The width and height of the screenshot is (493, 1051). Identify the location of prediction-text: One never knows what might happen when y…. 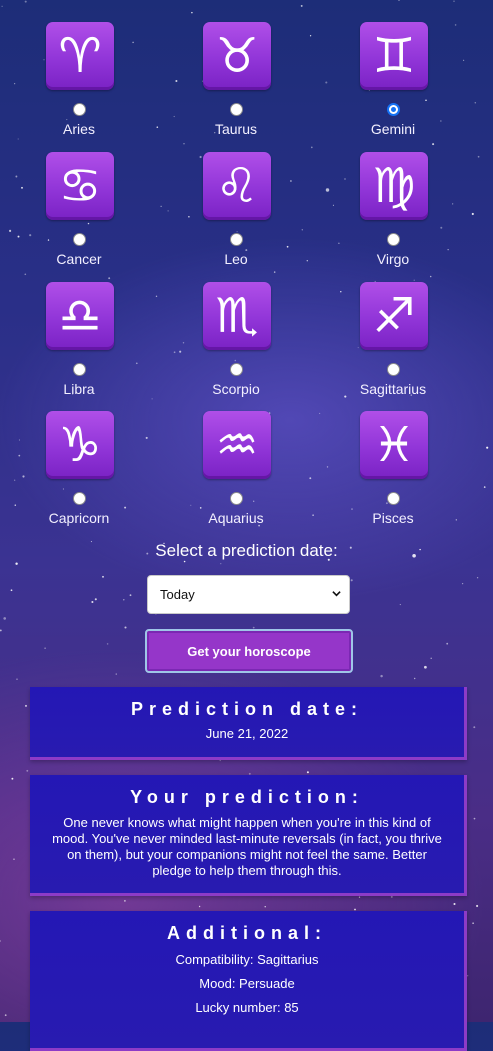
(247, 846).